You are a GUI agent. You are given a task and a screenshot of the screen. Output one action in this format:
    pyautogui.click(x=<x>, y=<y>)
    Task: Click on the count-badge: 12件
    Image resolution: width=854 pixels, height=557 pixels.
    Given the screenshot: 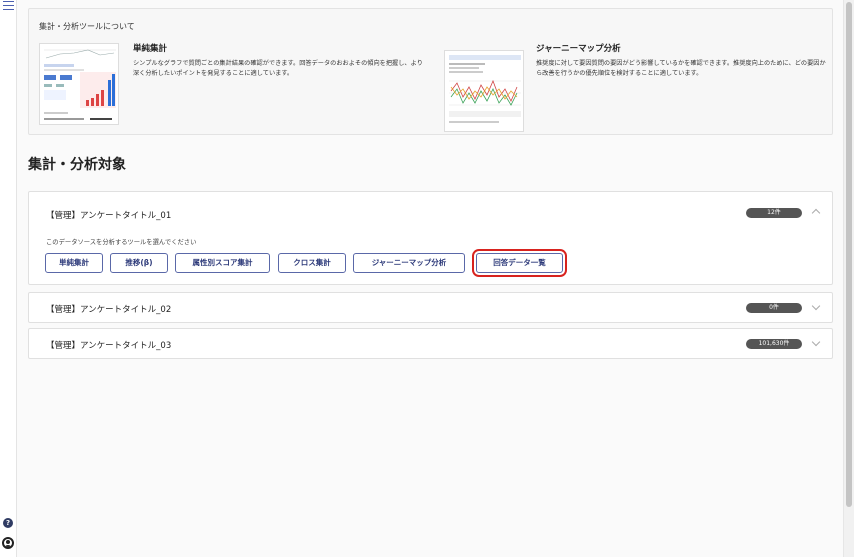 What is the action you would take?
    pyautogui.click(x=774, y=213)
    